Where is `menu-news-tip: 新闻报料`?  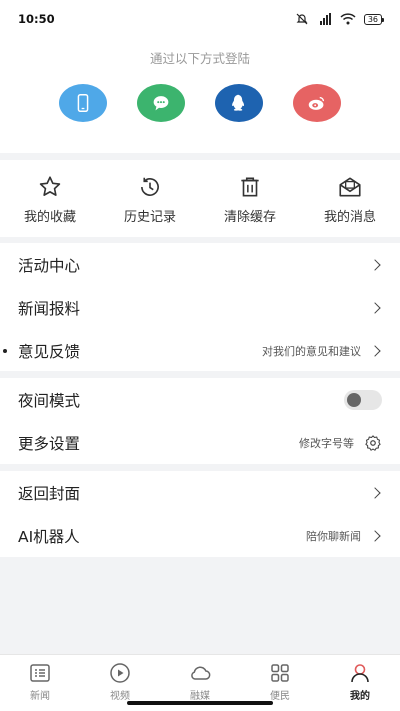 menu-news-tip: 新闻报料 is located at coordinates (200, 307).